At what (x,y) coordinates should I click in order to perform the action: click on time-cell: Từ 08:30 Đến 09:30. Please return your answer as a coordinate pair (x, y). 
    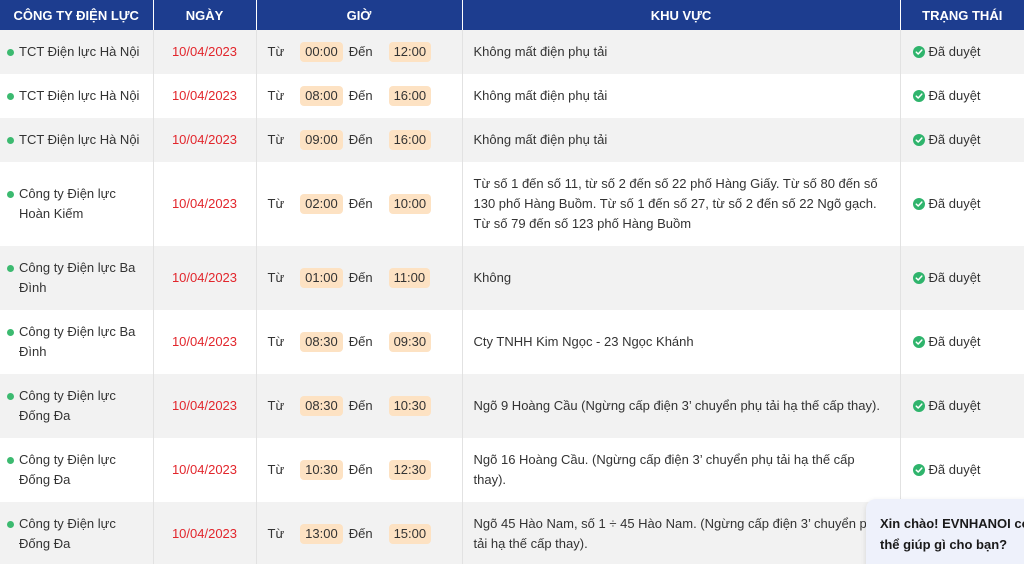
    Looking at the image, I should click on (359, 342).